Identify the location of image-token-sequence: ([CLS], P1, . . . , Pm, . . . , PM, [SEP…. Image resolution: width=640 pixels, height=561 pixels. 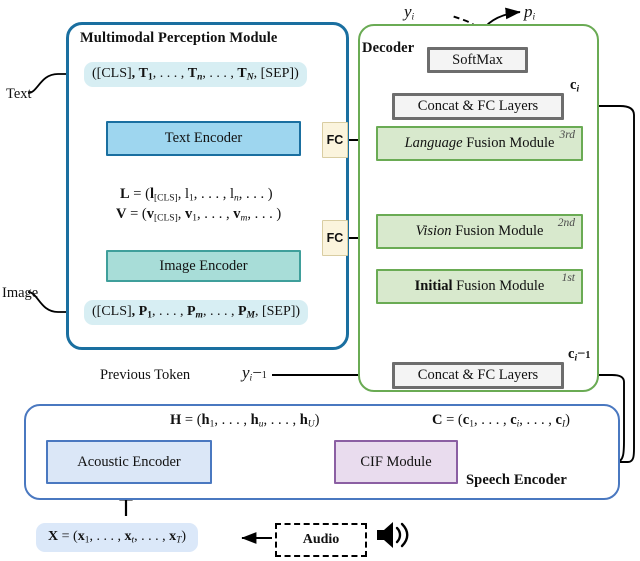
(196, 313).